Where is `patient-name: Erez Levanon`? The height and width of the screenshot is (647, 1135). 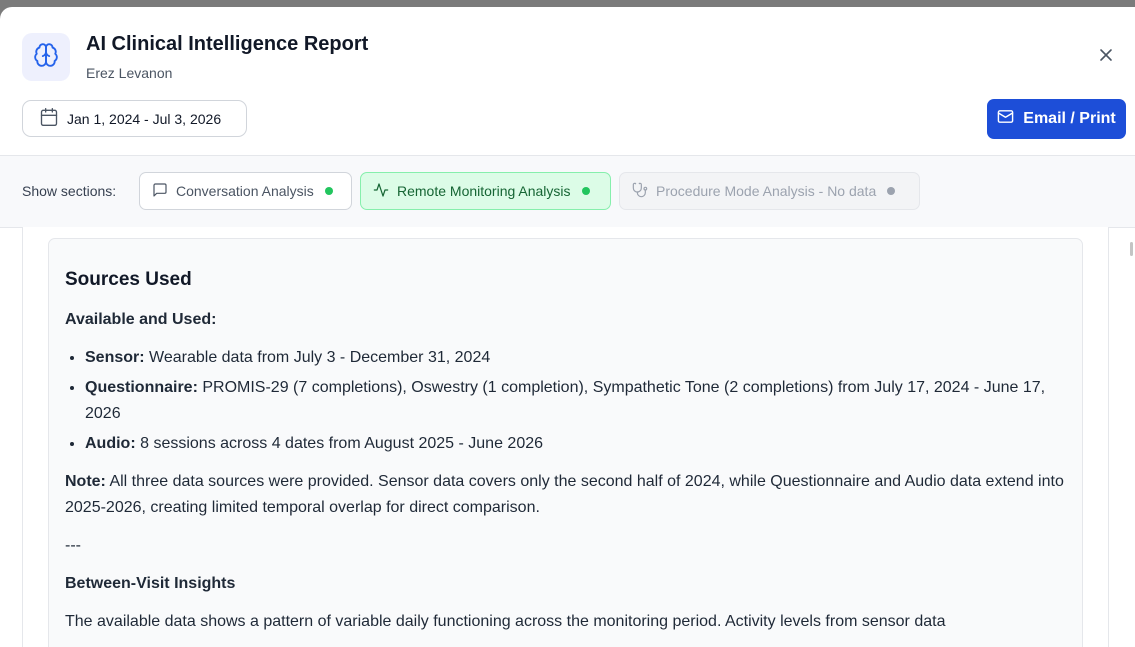
patient-name: Erez Levanon is located at coordinates (129, 73).